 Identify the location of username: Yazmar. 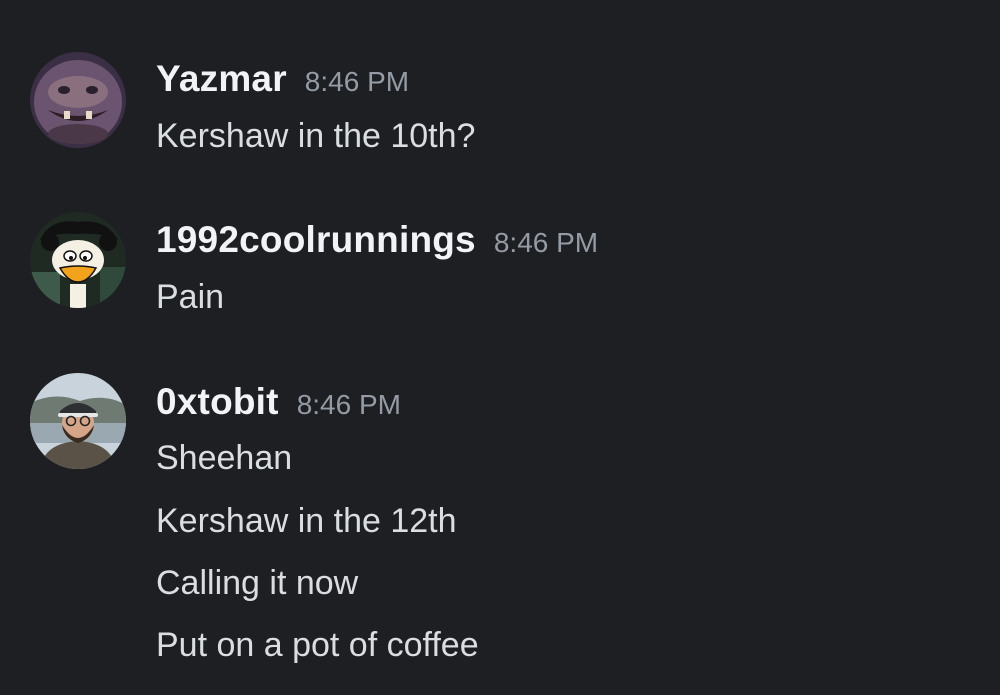
(221, 78).